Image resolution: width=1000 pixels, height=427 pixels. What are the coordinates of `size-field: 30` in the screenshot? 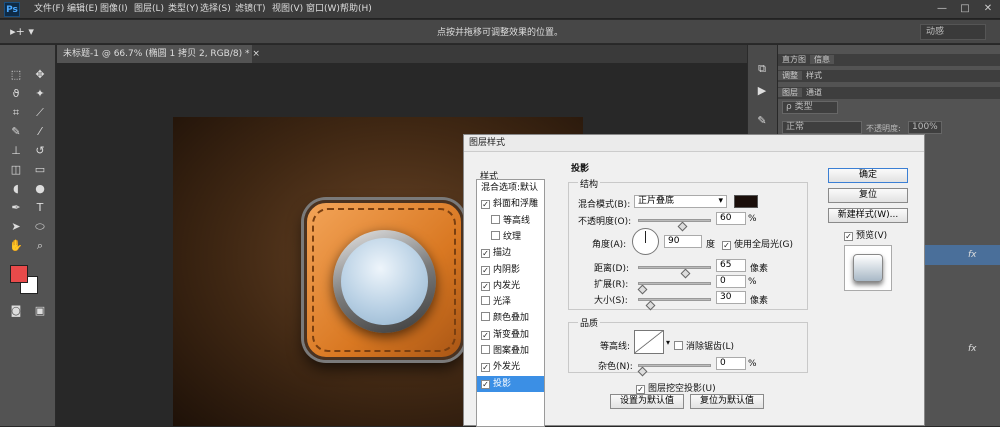 It's located at (731, 297).